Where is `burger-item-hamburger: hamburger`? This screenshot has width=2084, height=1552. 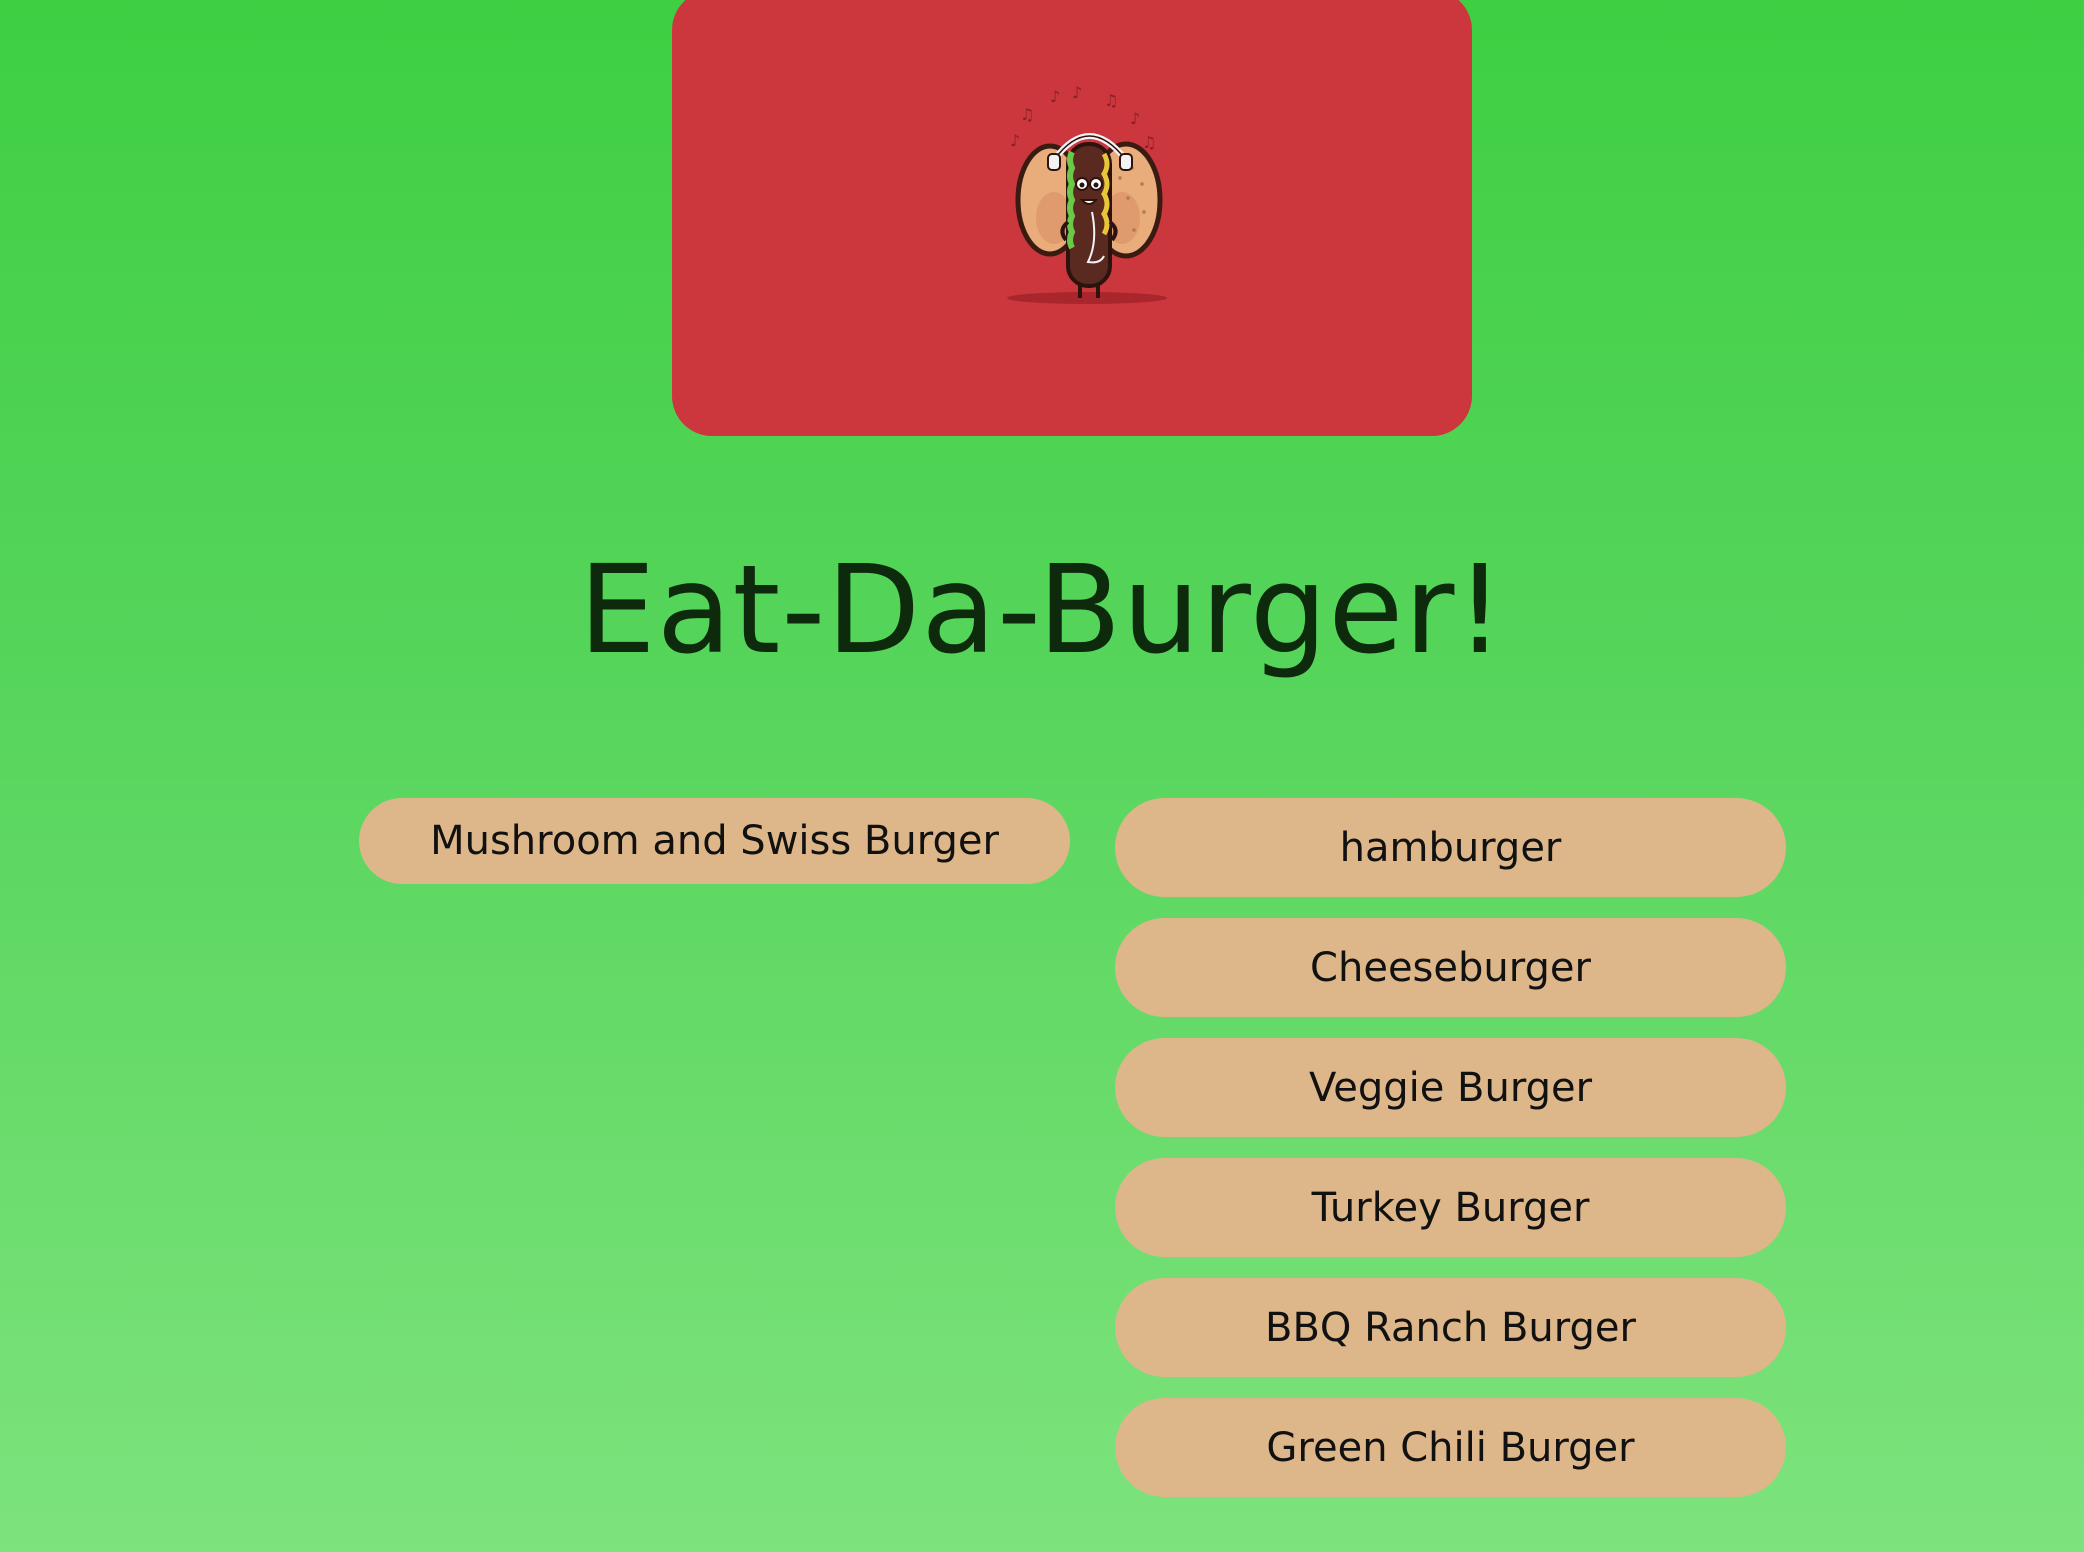
burger-item-hamburger: hamburger is located at coordinates (1450, 847).